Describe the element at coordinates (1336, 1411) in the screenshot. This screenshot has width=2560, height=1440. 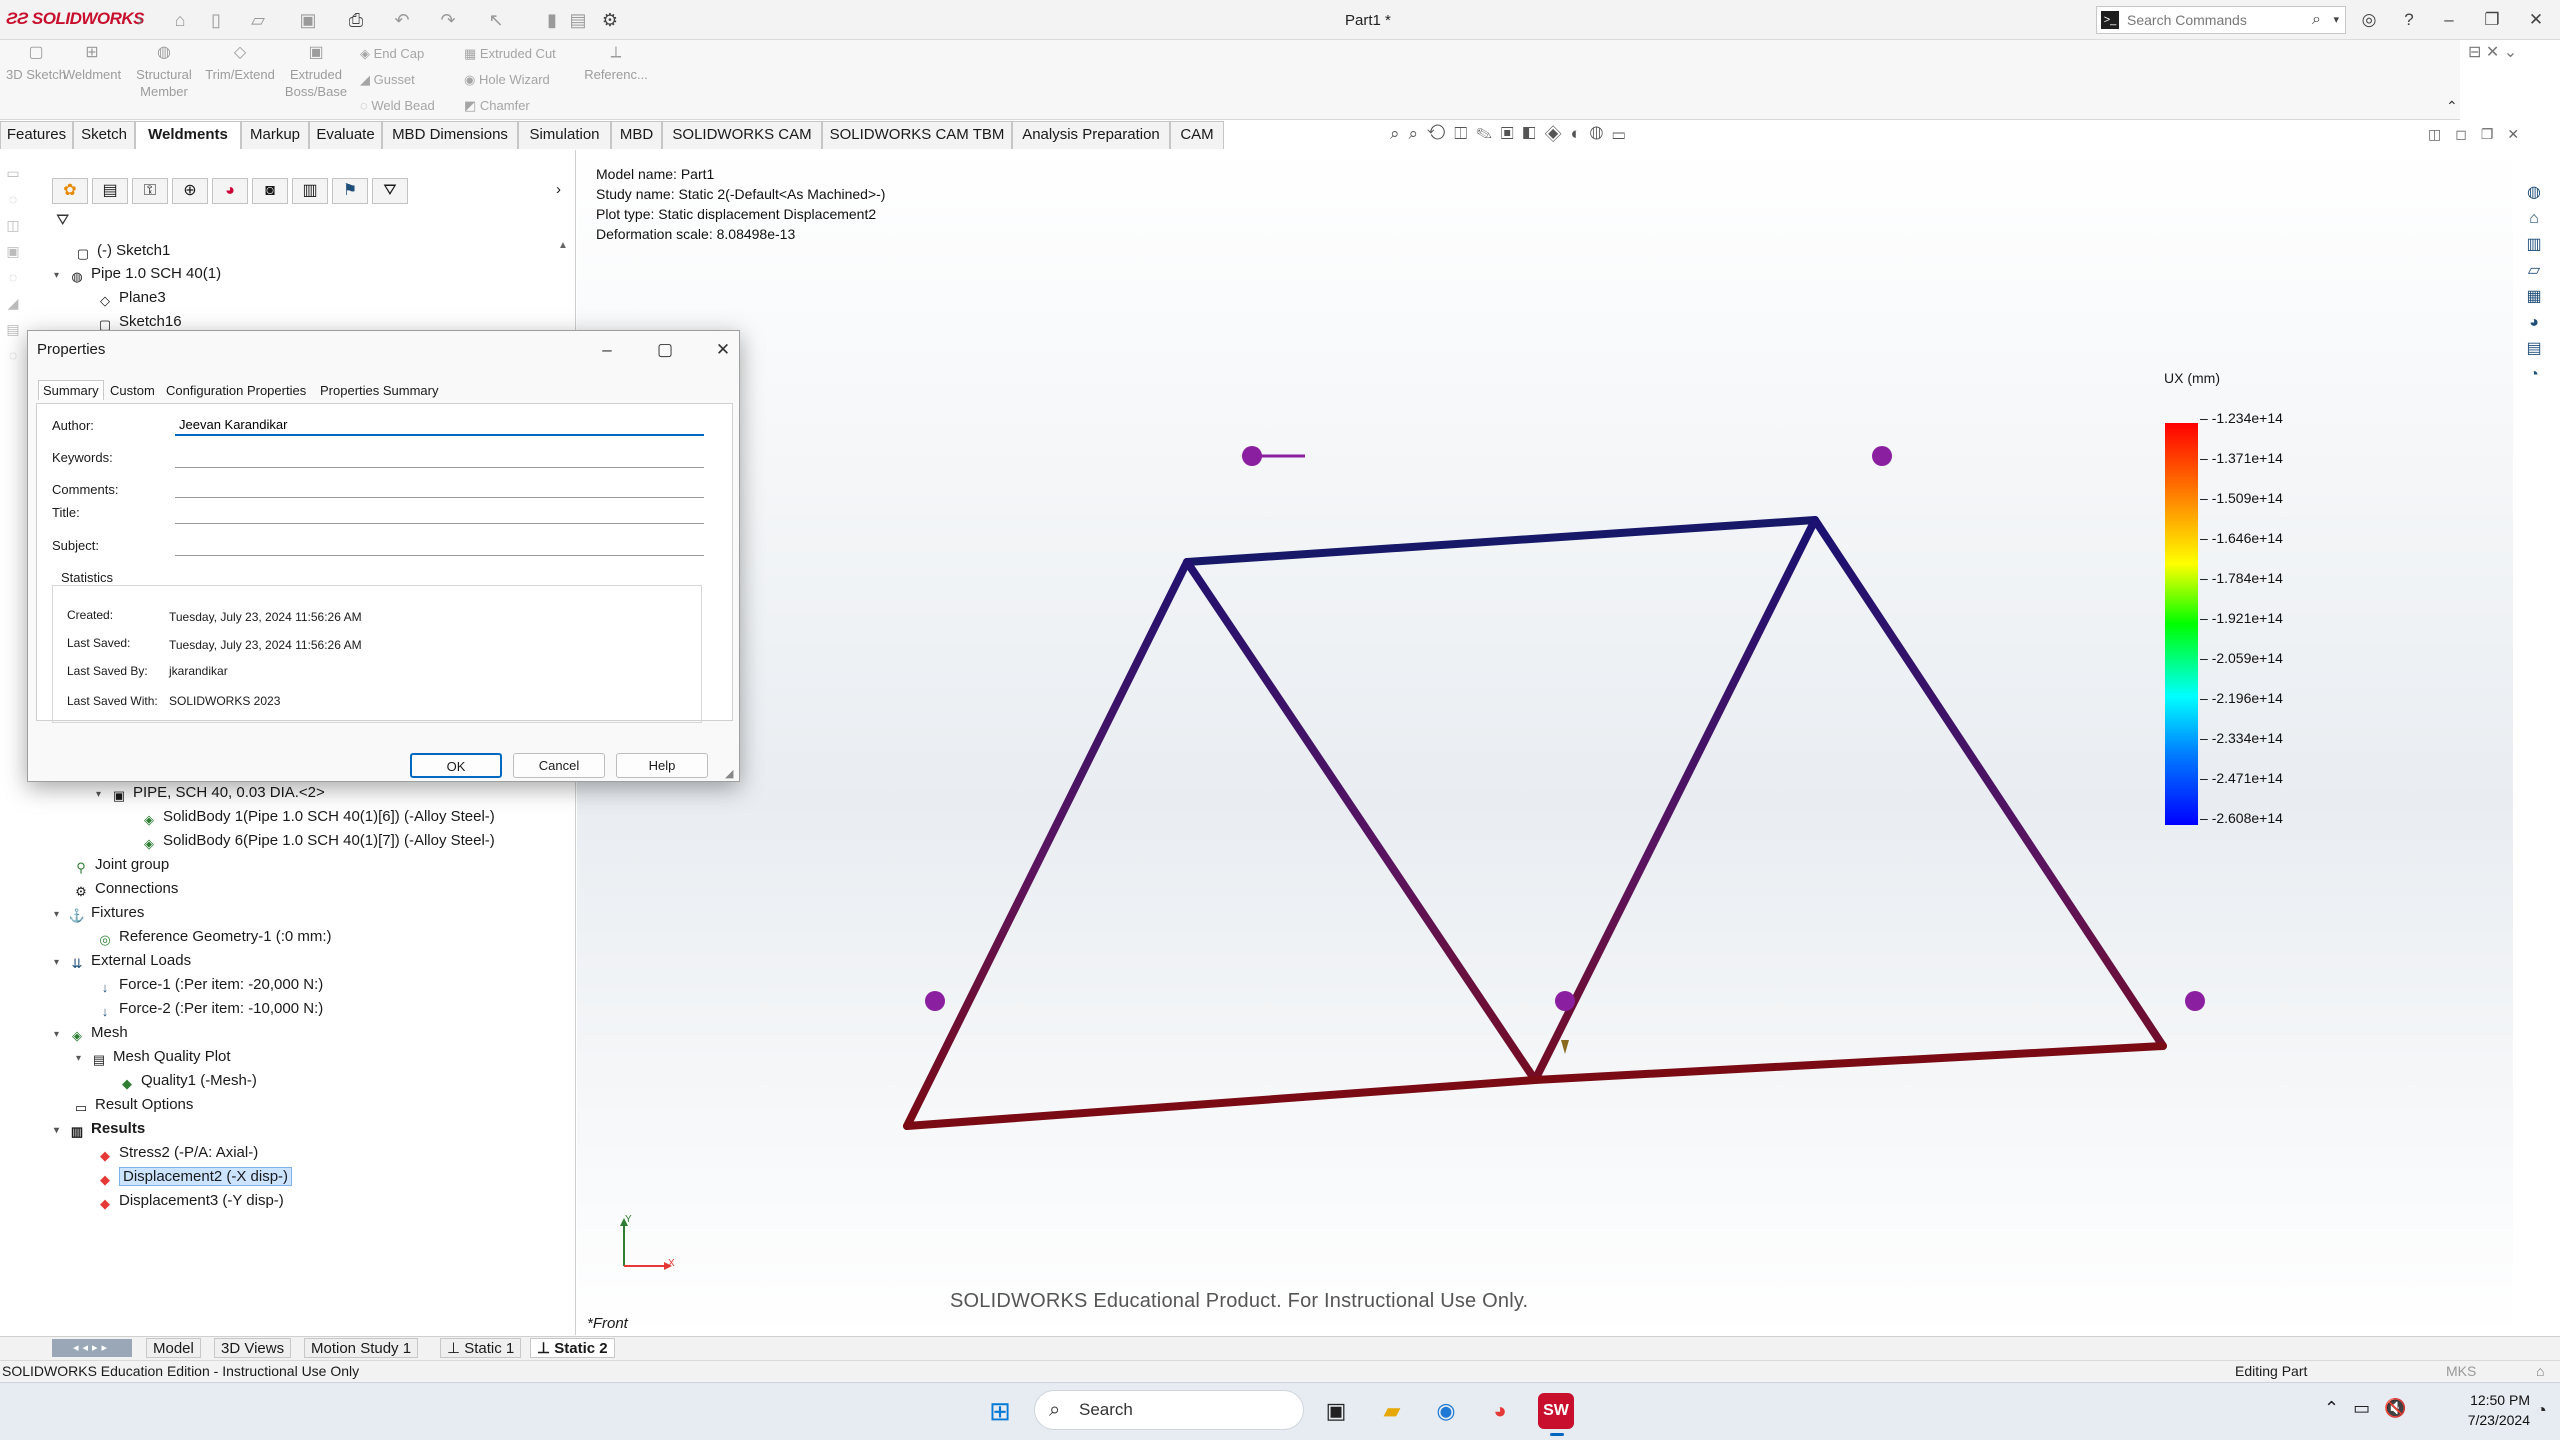
I see `task-view-icon: ▣` at that location.